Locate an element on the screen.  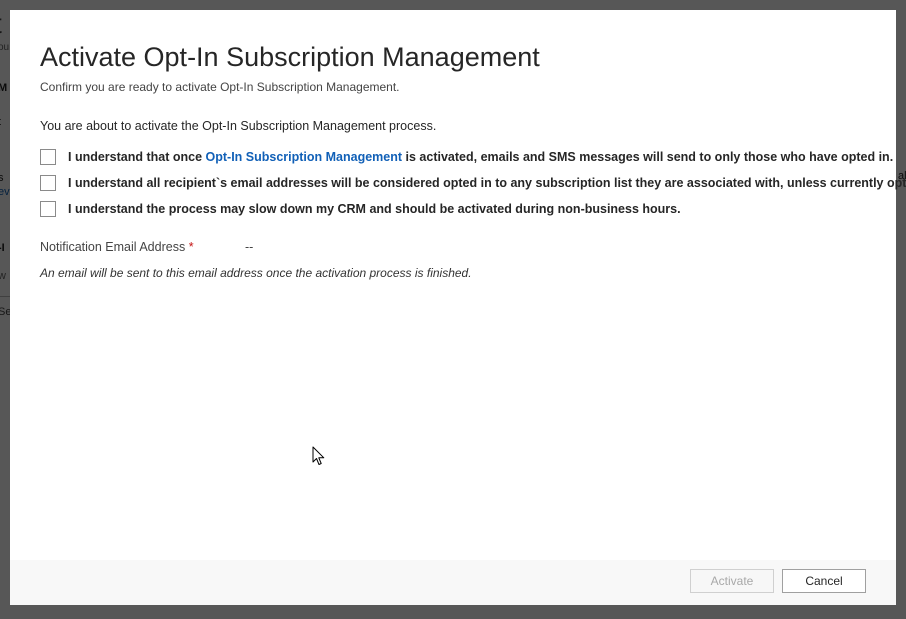
dialog-footer: Activate Cancel is located at coordinates (453, 582).